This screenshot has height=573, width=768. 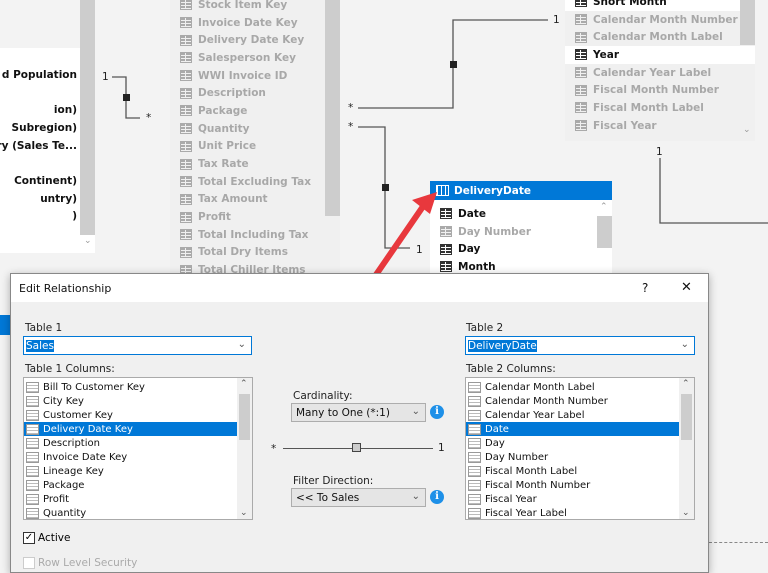 I want to click on close-button: ✕, so click(x=686, y=287).